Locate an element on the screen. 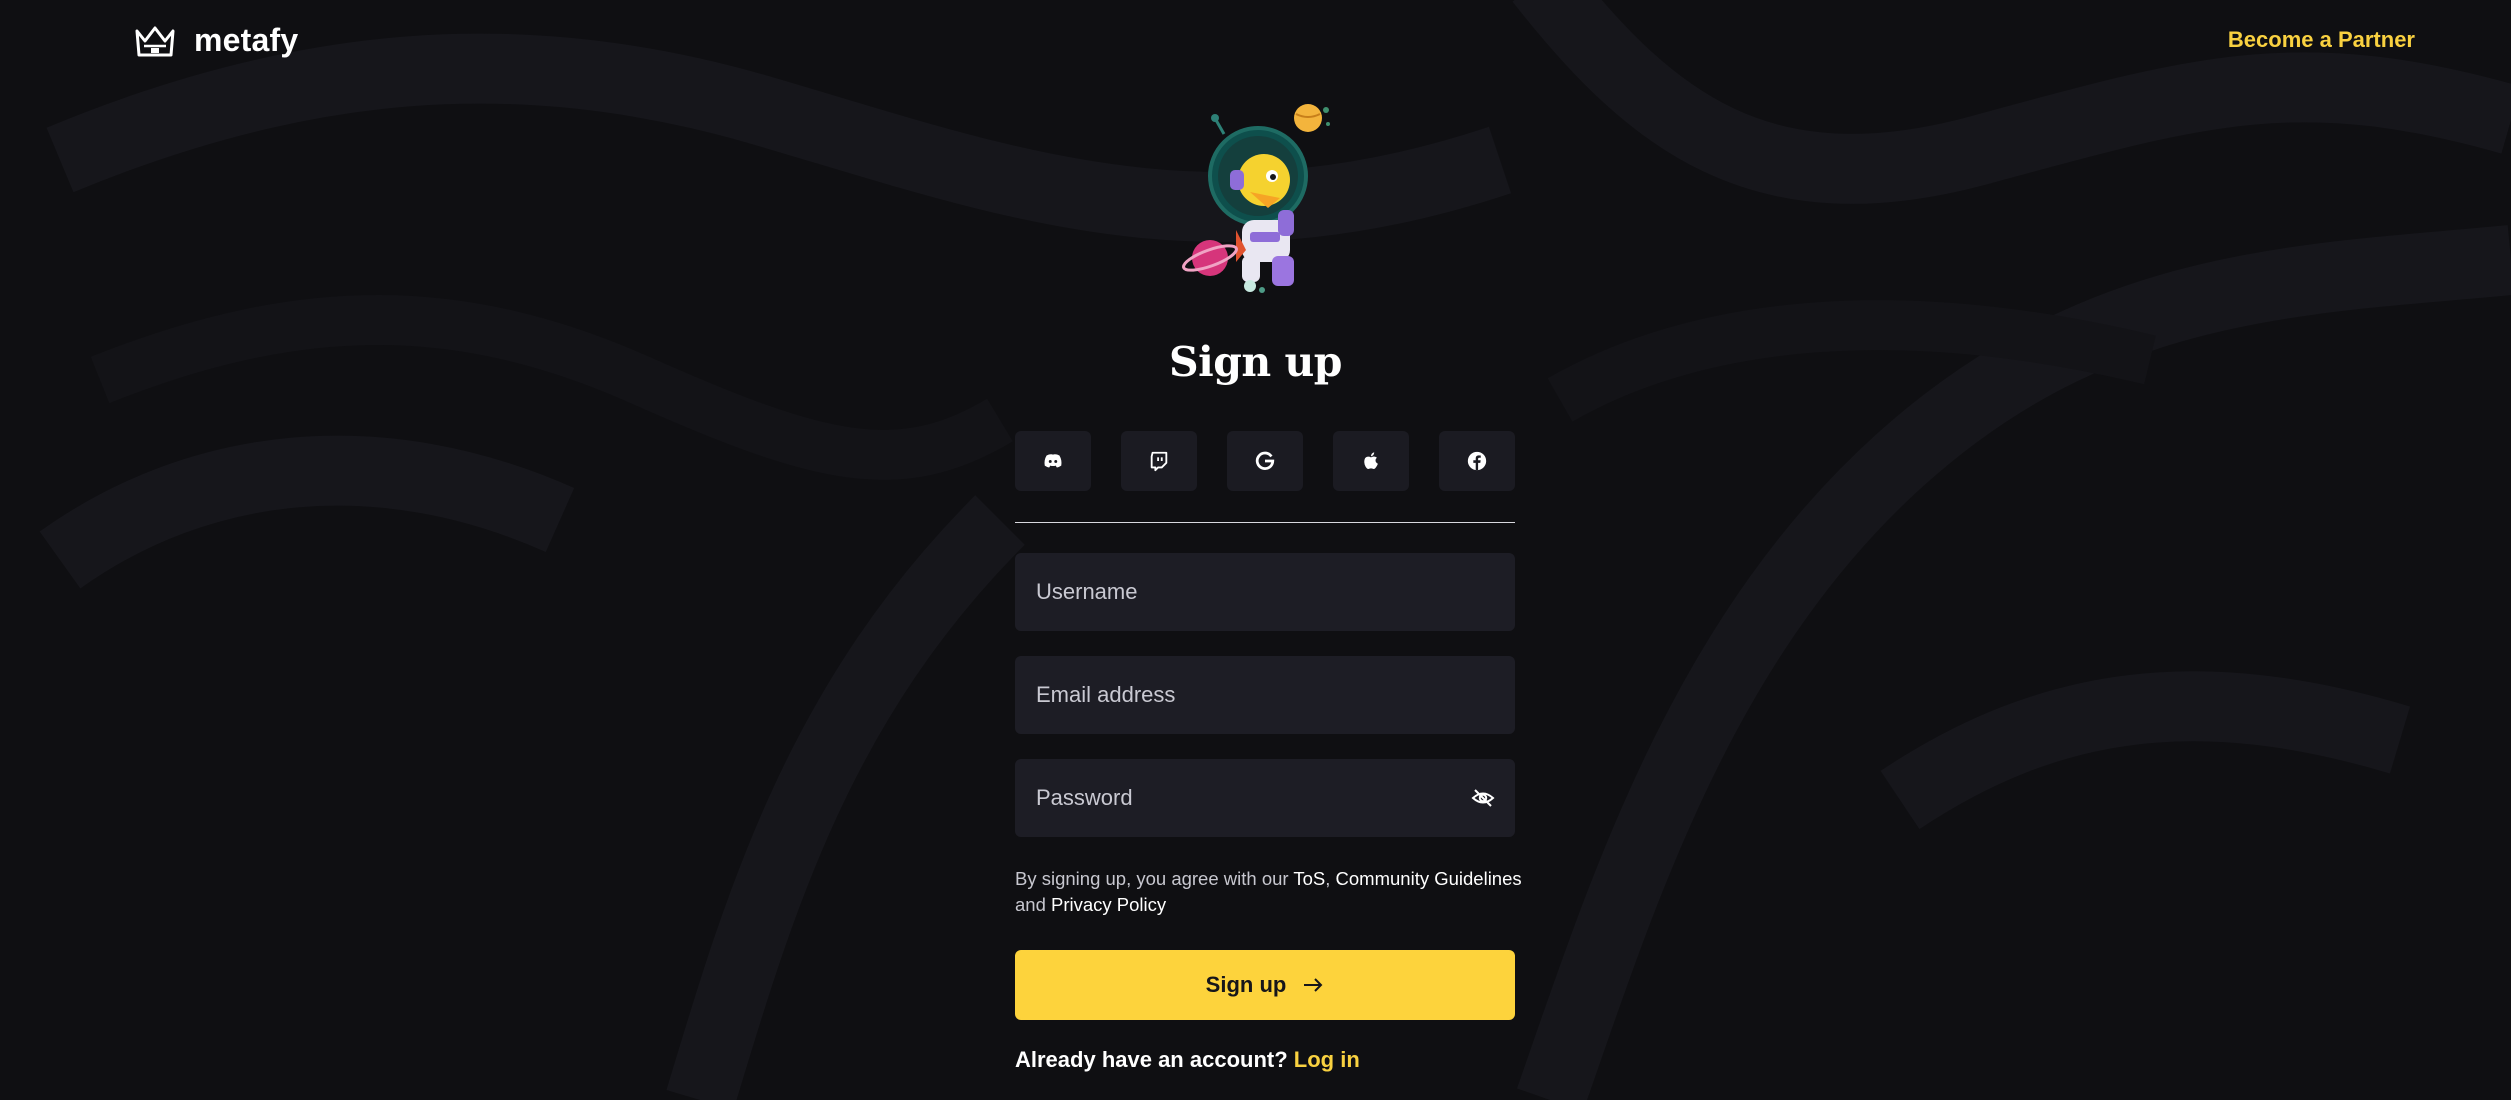 The height and width of the screenshot is (1100, 2511). login-prompt: Already have an account? Log in is located at coordinates (1187, 1060).